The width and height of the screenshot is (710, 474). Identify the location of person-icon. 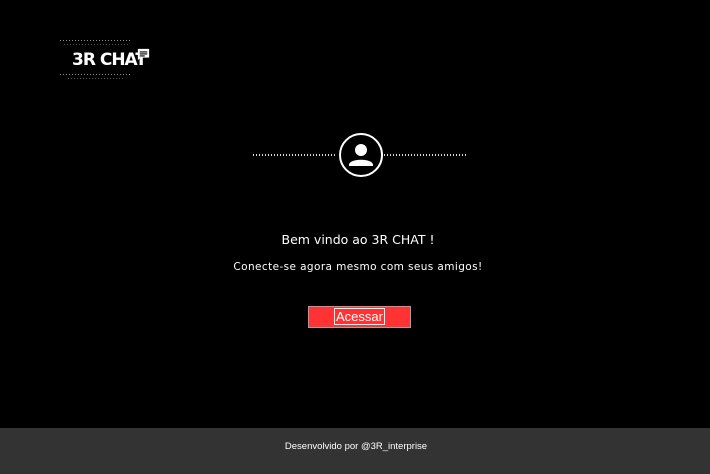
(361, 155).